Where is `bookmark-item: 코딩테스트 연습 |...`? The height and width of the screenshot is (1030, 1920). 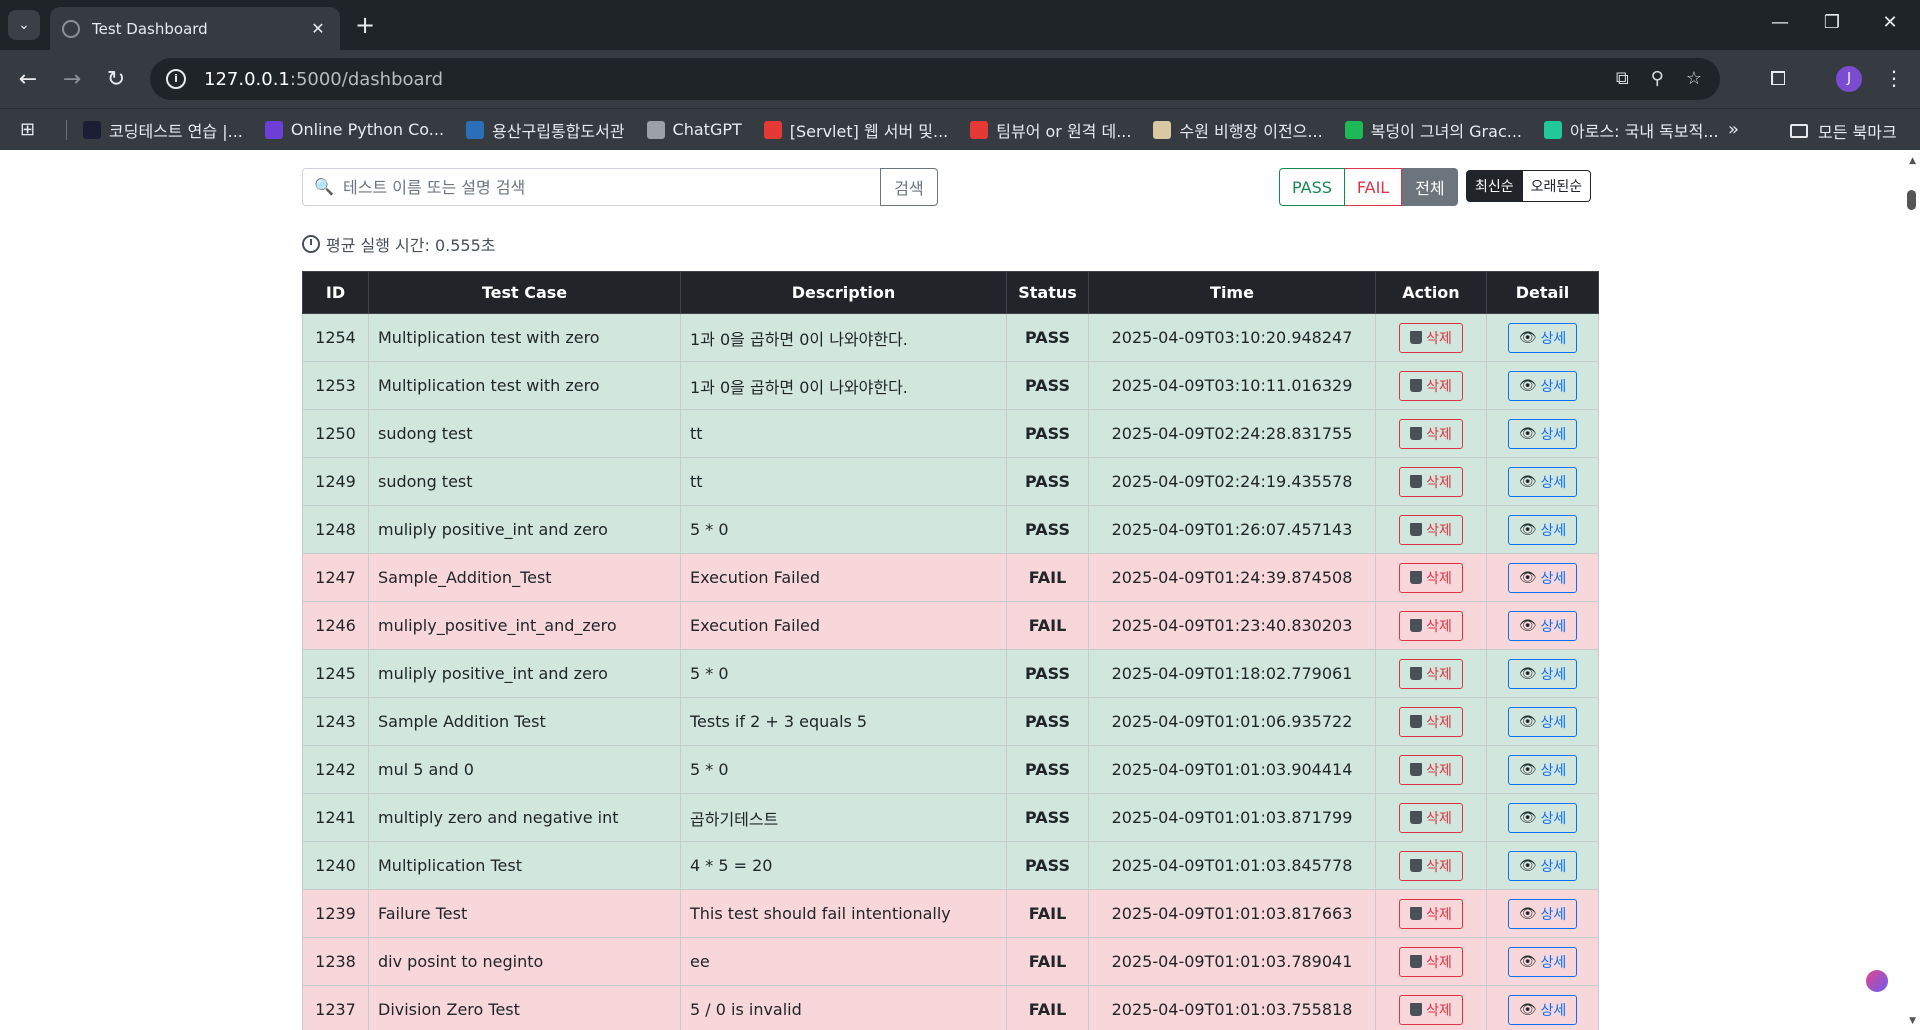
bookmark-item: 코딩테스트 연습 |... is located at coordinates (163, 130).